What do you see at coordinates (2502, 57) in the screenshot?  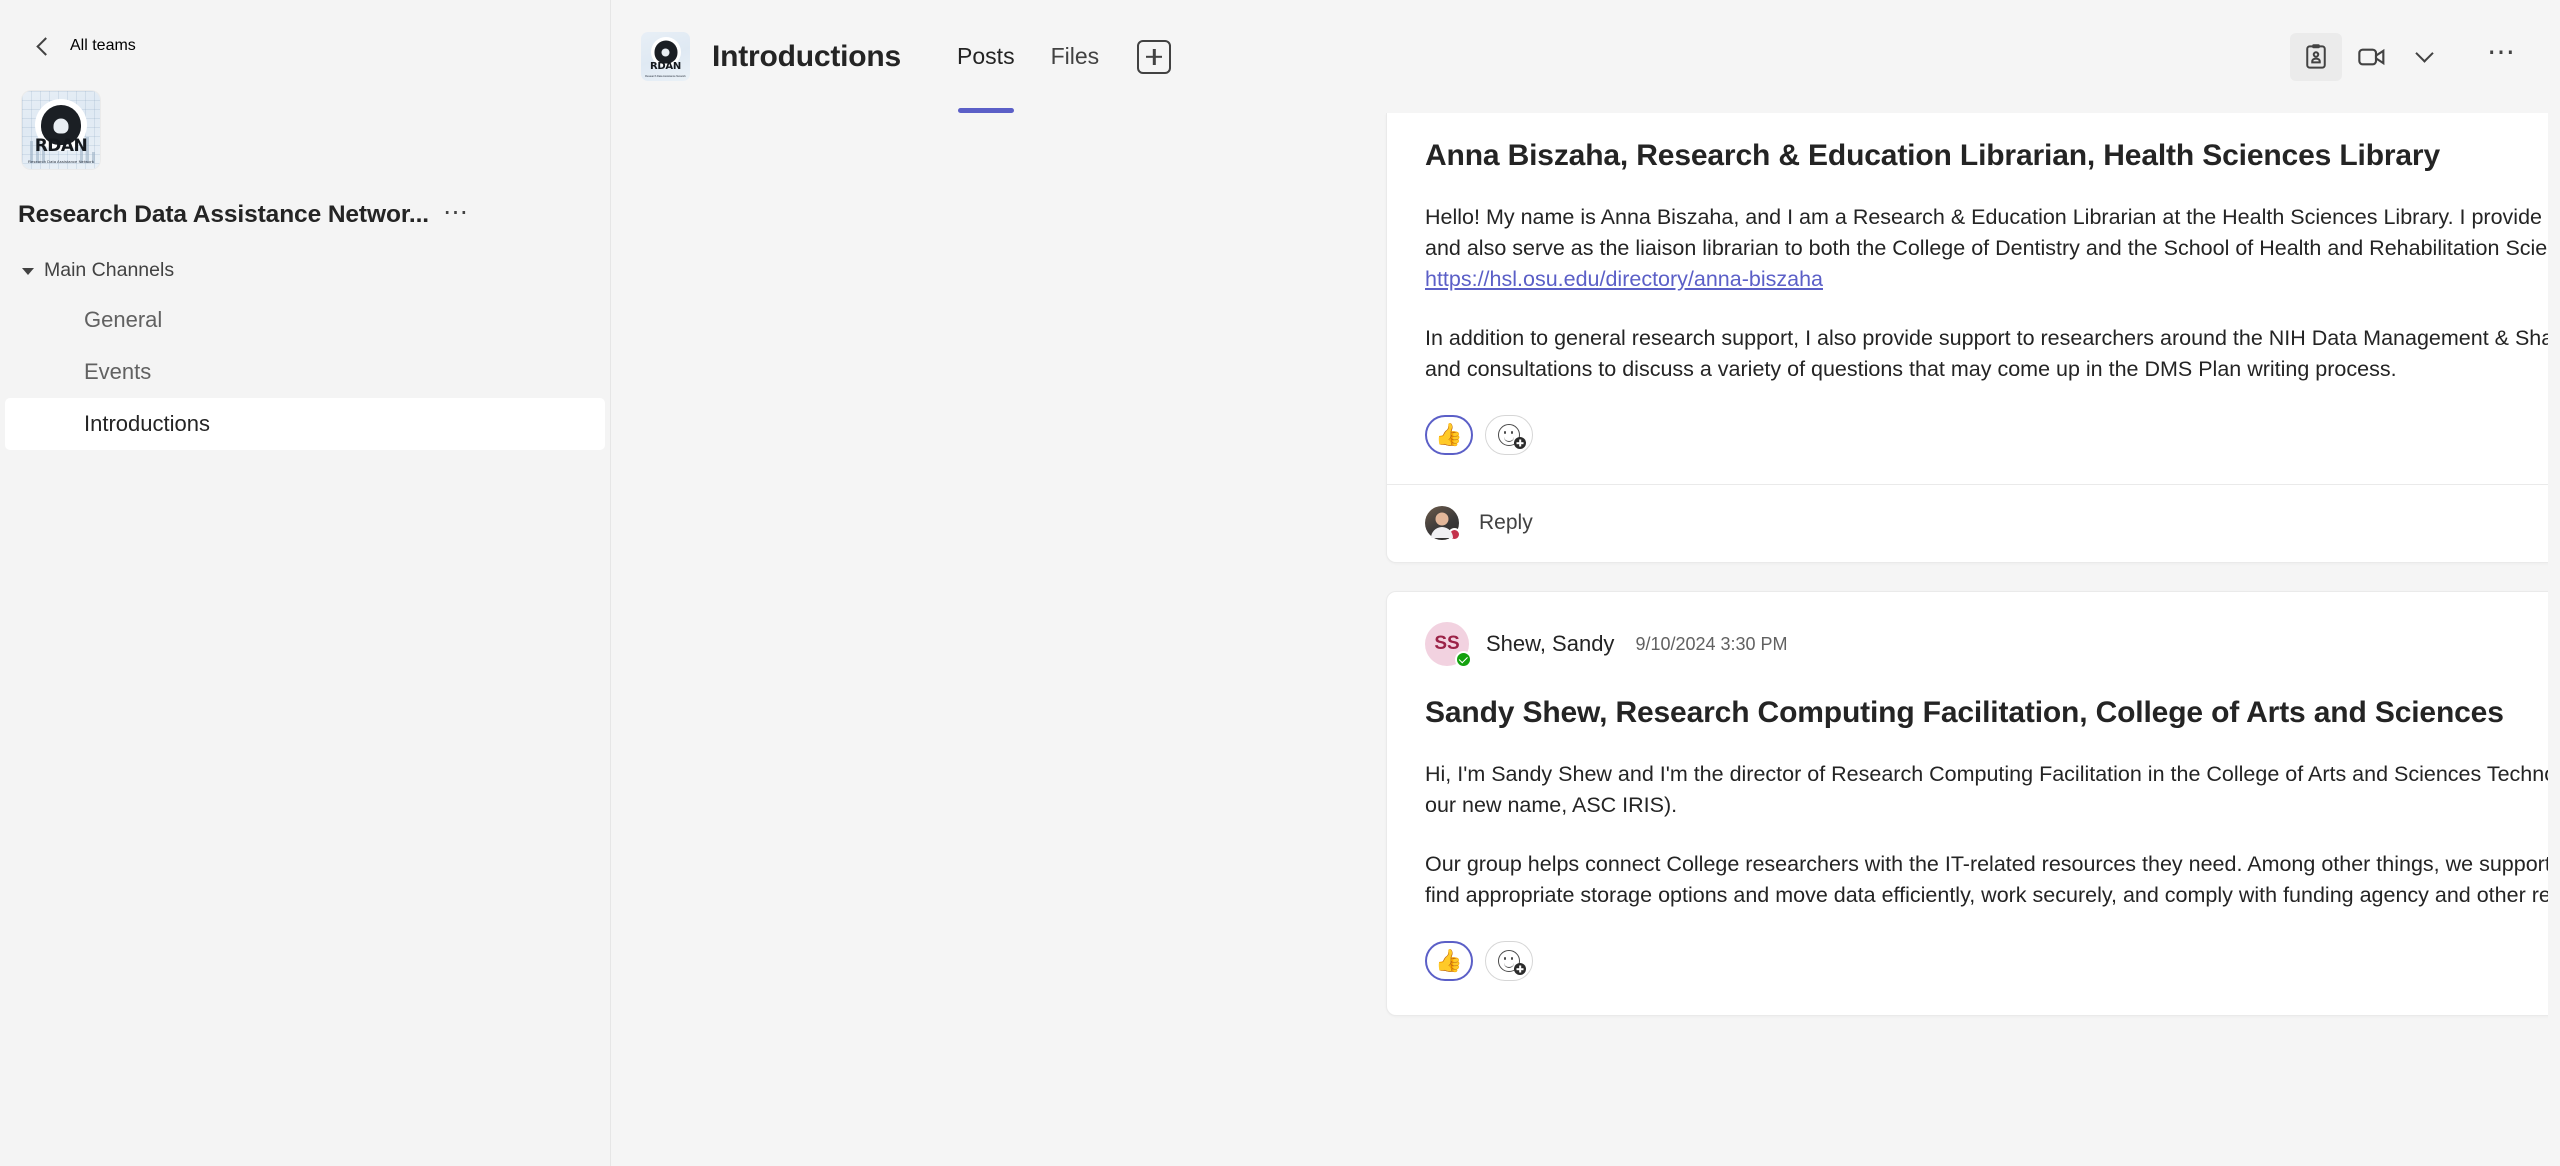 I see `more-options-icon: ⋯` at bounding box center [2502, 57].